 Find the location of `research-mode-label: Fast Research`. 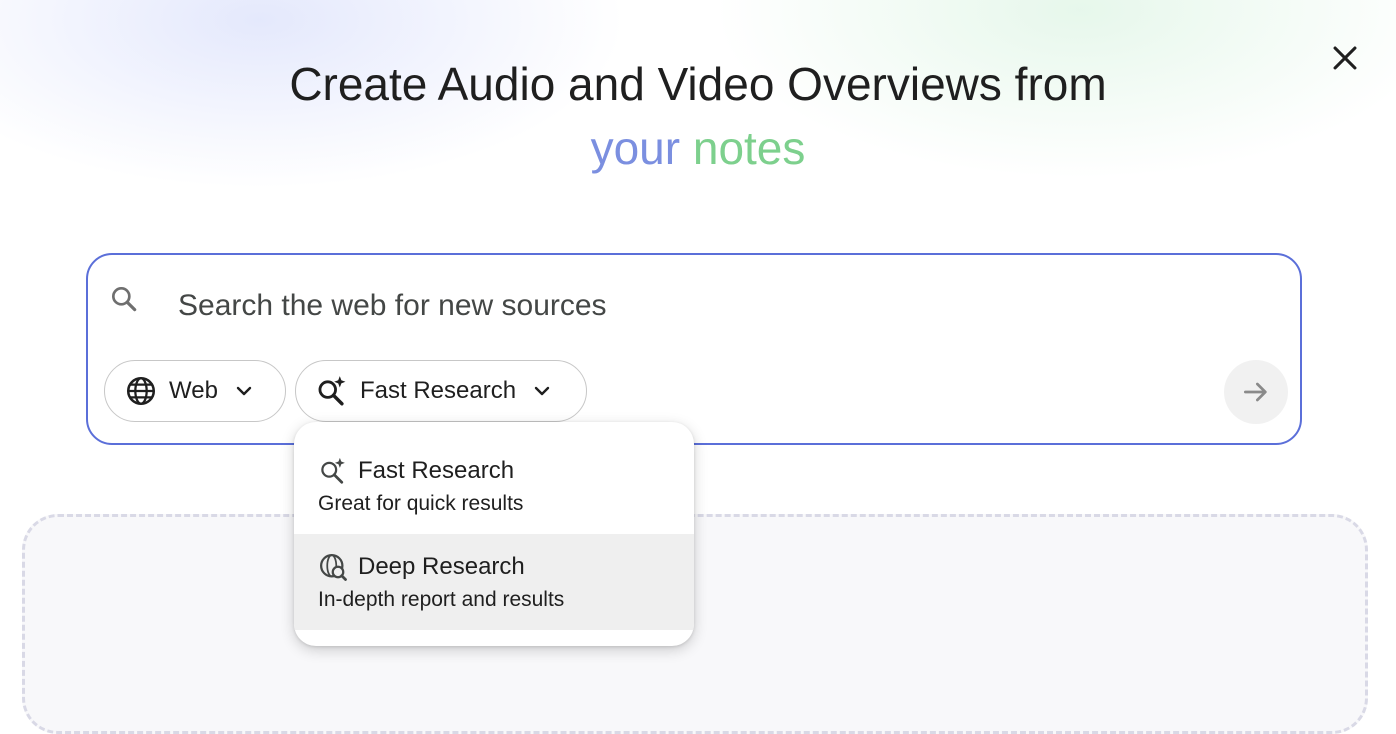

research-mode-label: Fast Research is located at coordinates (438, 390).